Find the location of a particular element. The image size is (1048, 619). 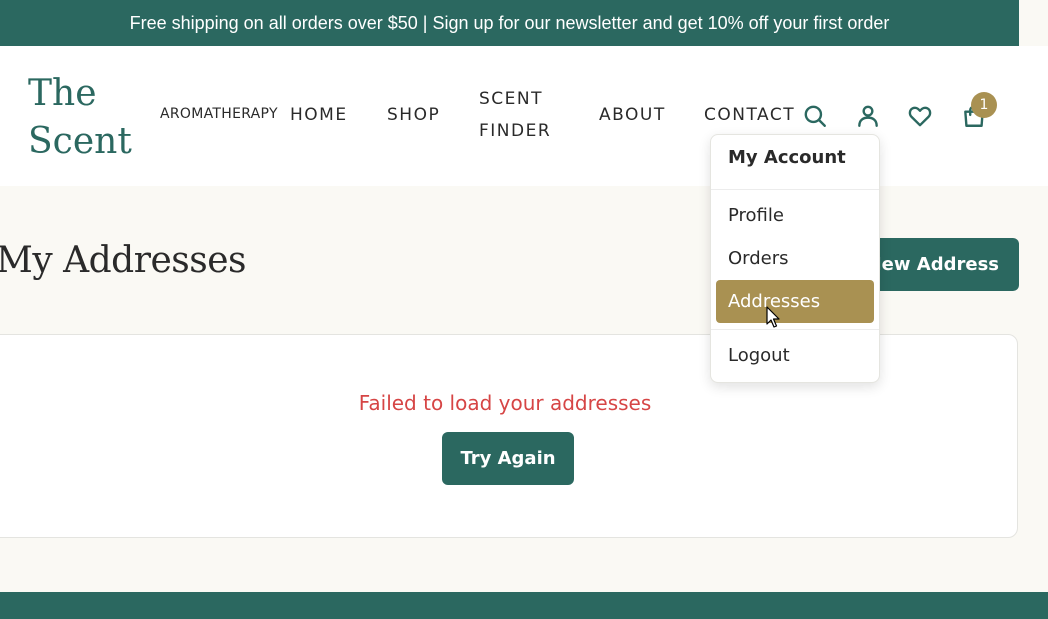

account-menu-logout: Logout is located at coordinates (795, 355).